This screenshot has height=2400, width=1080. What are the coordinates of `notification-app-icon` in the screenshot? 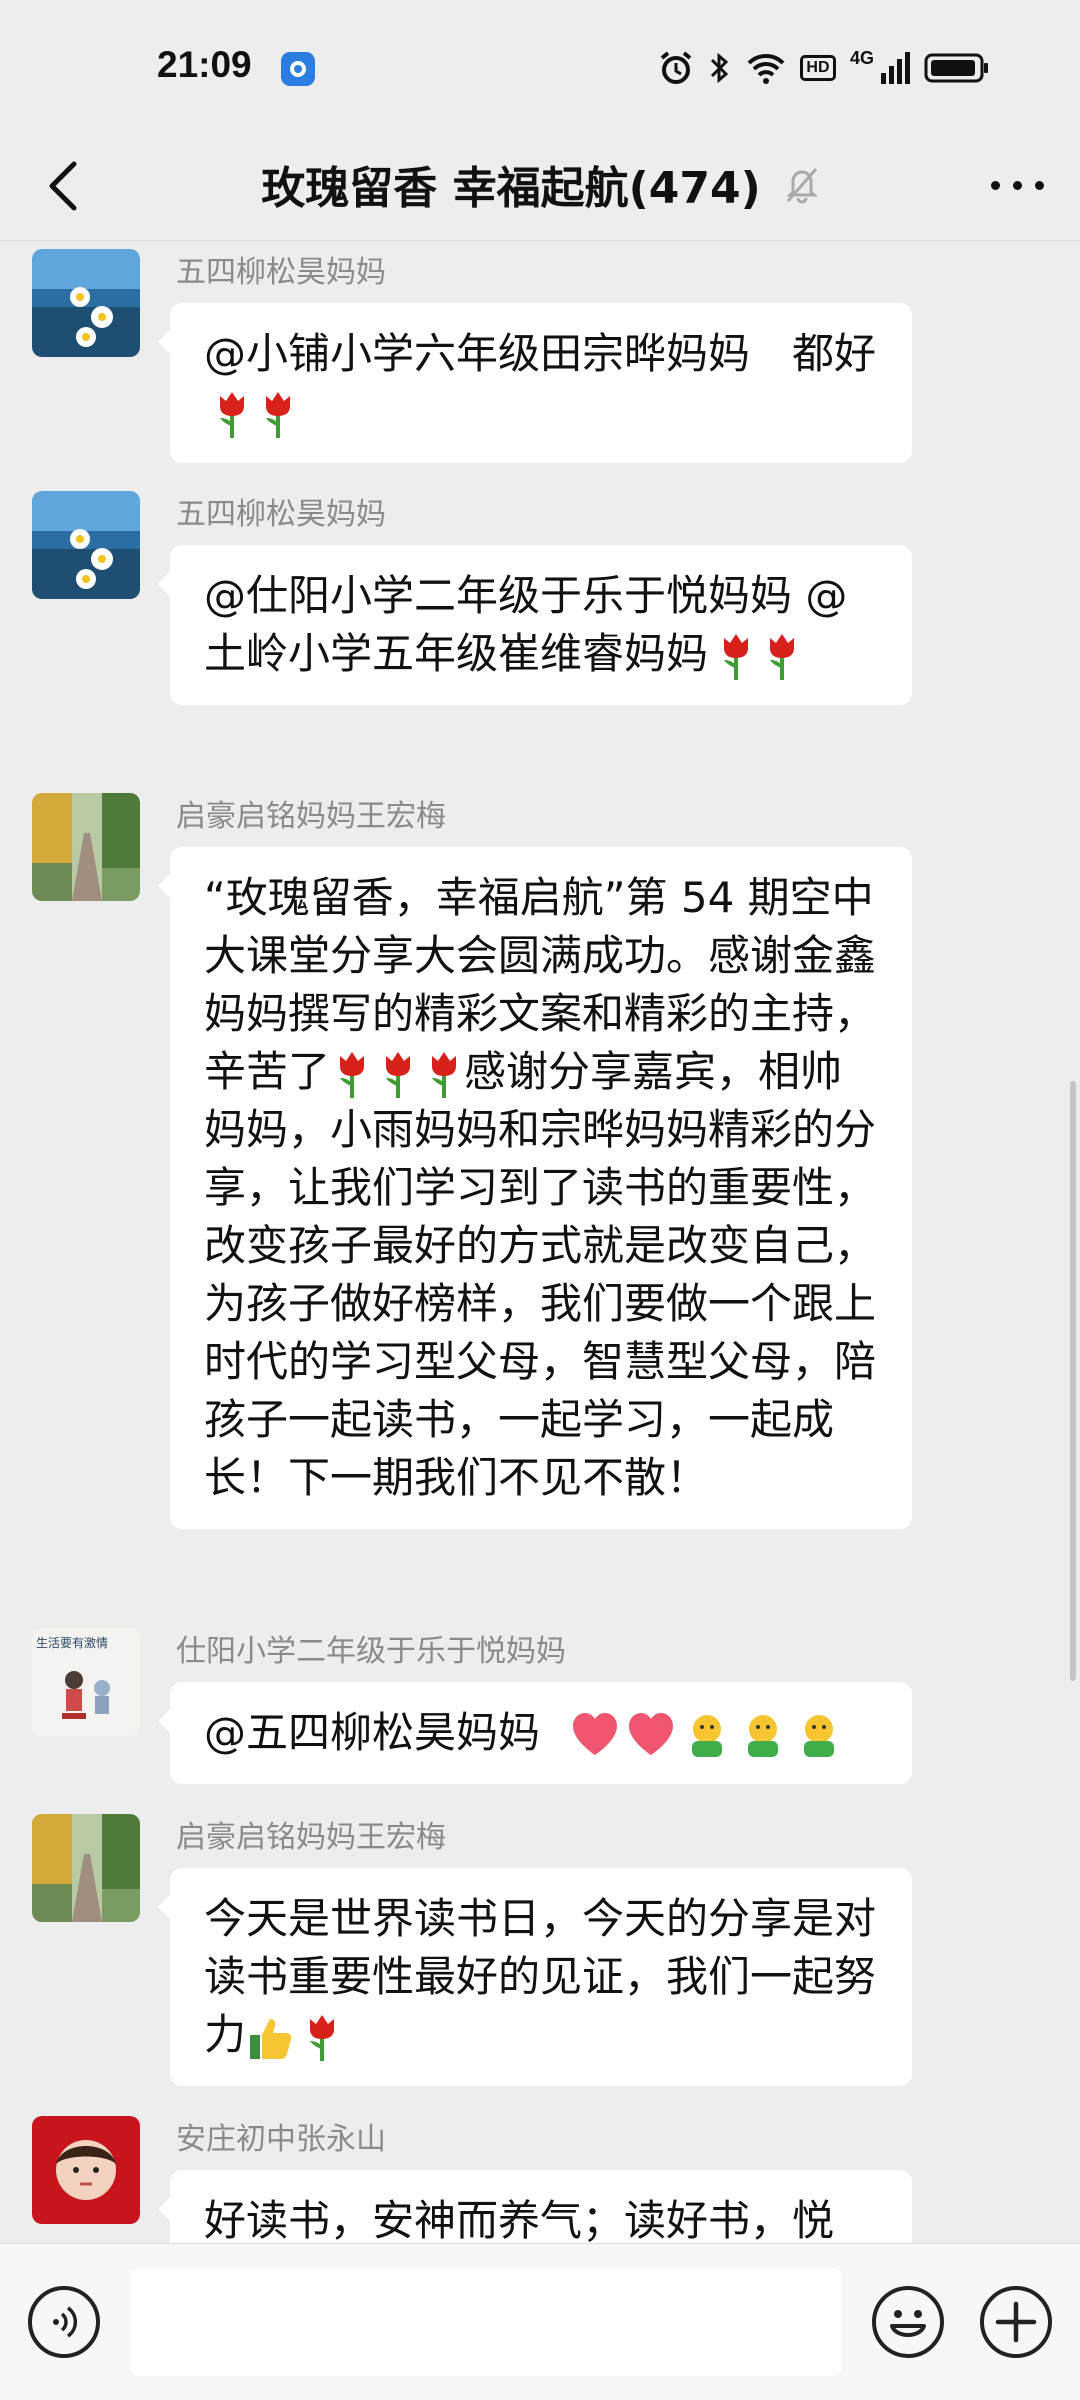 It's located at (298, 69).